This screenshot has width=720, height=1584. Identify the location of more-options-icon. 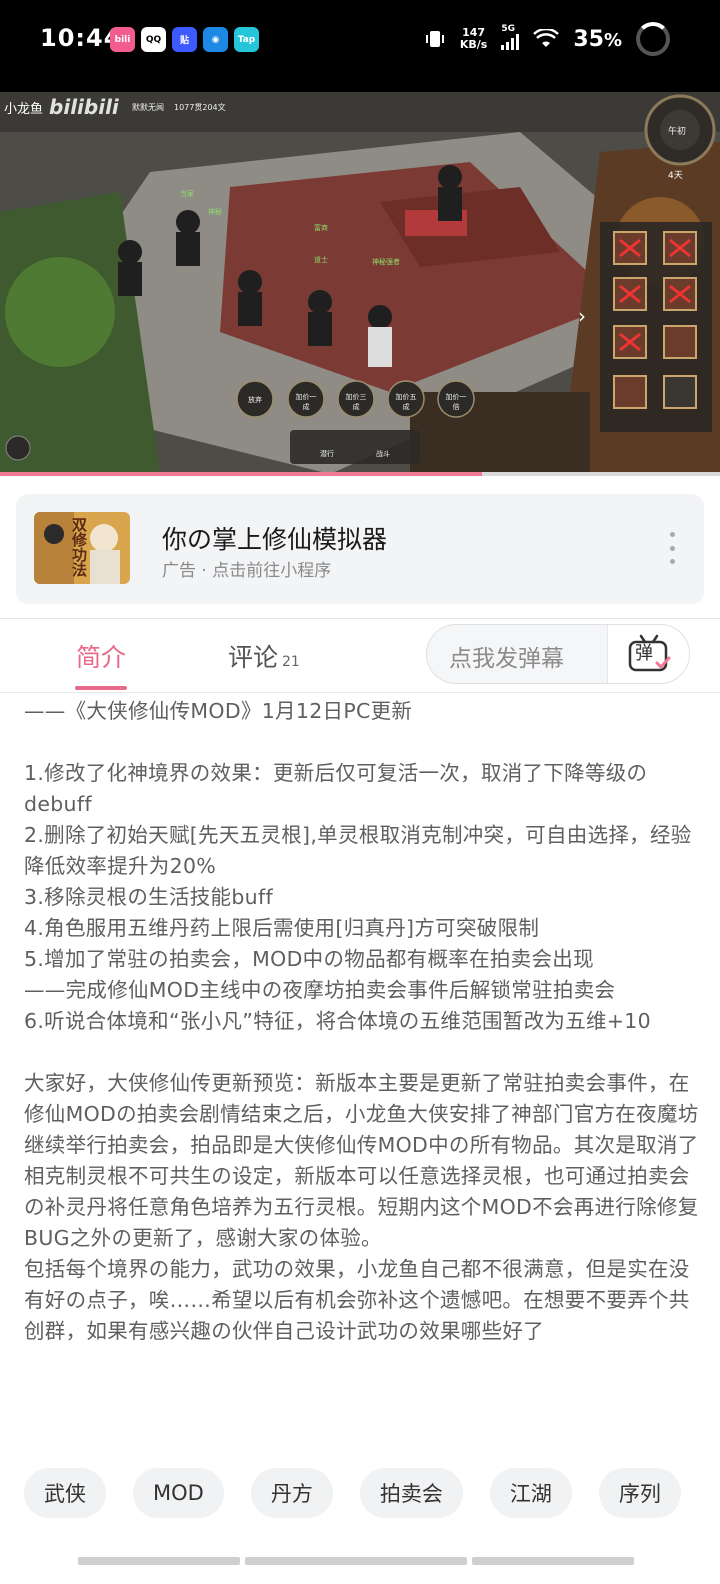
(672, 548).